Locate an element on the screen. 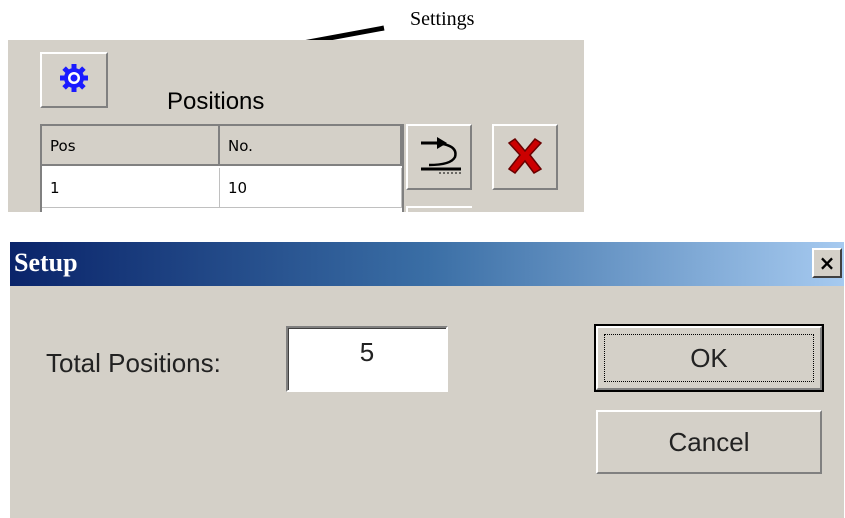  close-button: × is located at coordinates (827, 263).